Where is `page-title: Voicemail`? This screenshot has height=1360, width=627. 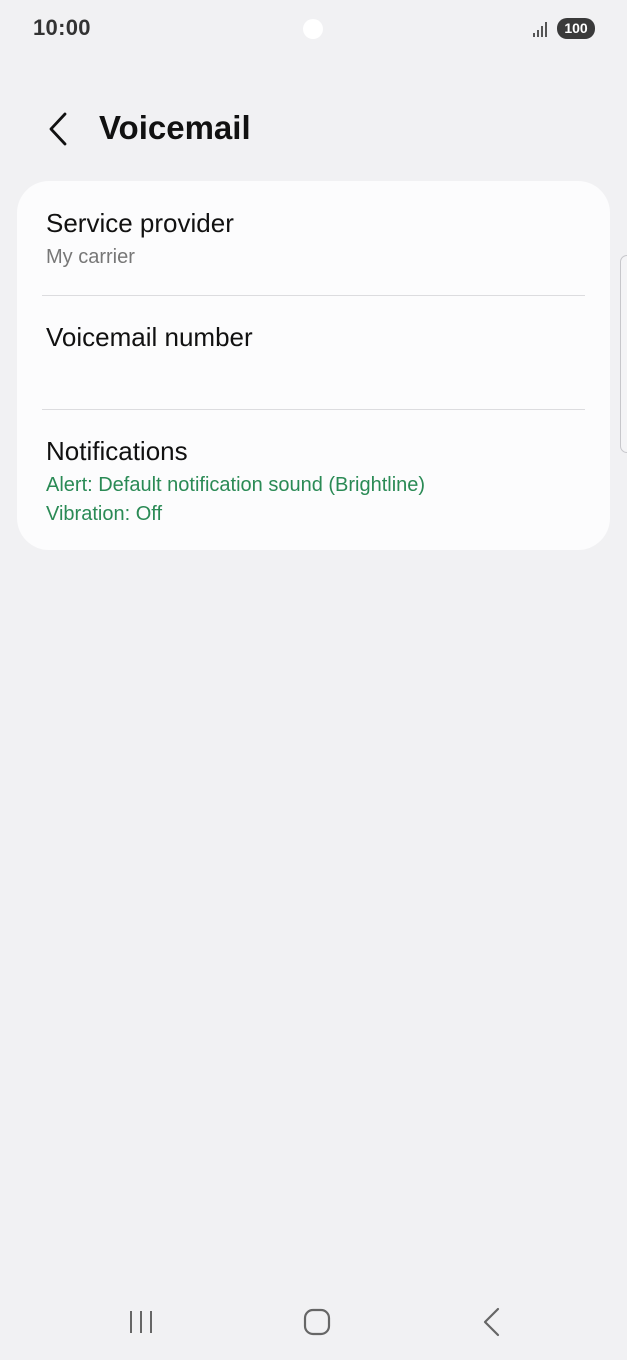
page-title: Voicemail is located at coordinates (175, 127).